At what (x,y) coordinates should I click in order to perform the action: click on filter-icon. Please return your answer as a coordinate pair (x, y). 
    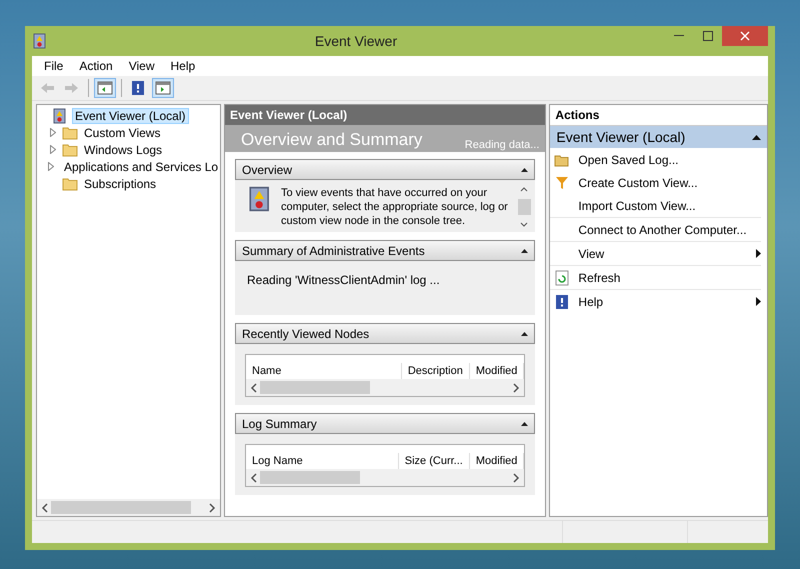
    Looking at the image, I should click on (562, 183).